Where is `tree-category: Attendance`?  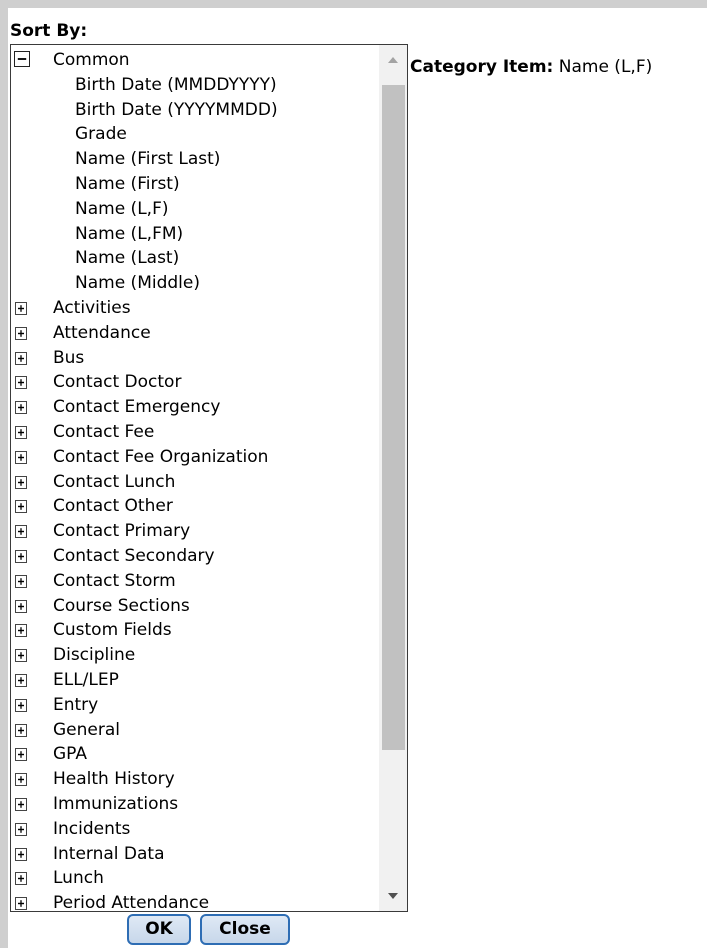 tree-category: Attendance is located at coordinates (196, 333).